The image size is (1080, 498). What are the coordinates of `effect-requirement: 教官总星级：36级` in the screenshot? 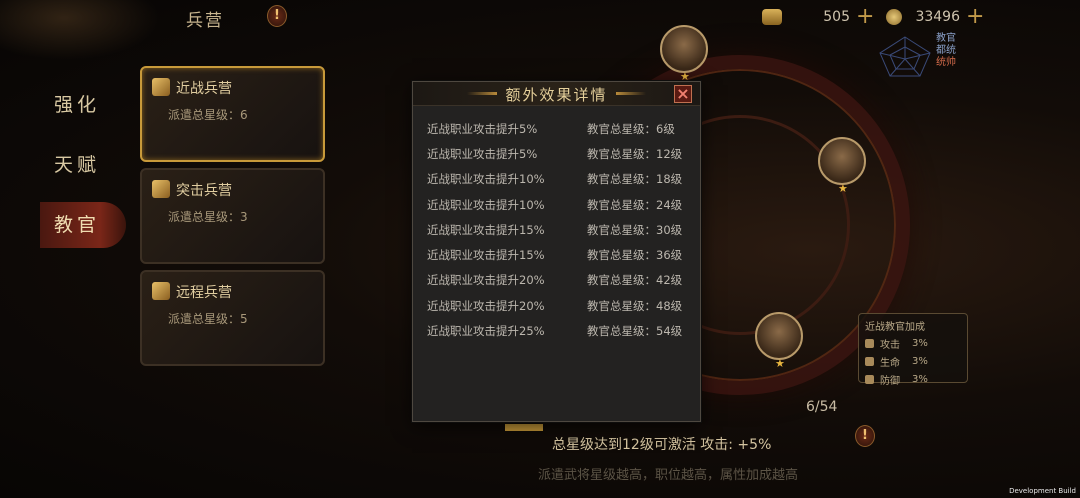 It's located at (635, 255).